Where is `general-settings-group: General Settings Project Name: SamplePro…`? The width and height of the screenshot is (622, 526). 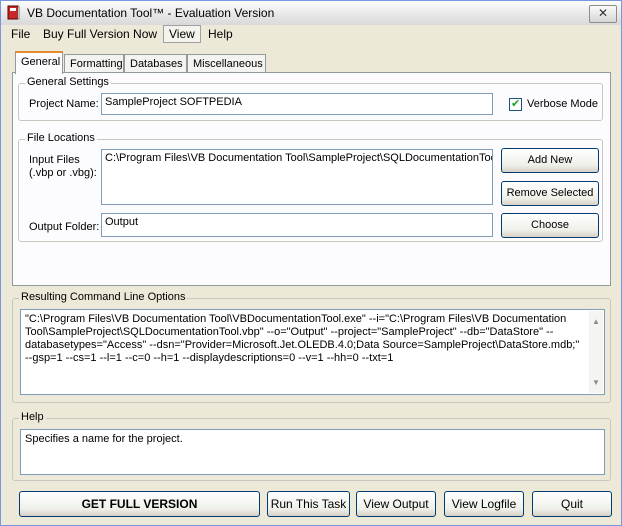 general-settings-group: General Settings Project Name: SamplePro… is located at coordinates (310, 98).